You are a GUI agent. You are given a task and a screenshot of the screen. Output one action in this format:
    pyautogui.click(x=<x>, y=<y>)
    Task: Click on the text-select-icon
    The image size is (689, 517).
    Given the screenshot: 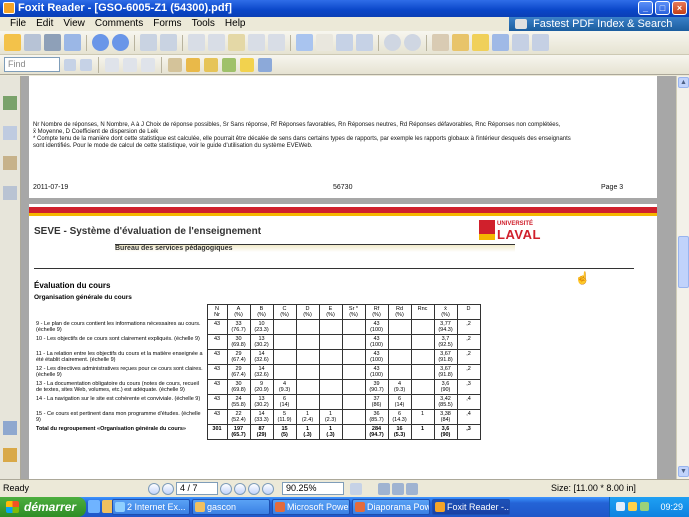 What is the action you would take?
    pyautogui.click(x=440, y=42)
    